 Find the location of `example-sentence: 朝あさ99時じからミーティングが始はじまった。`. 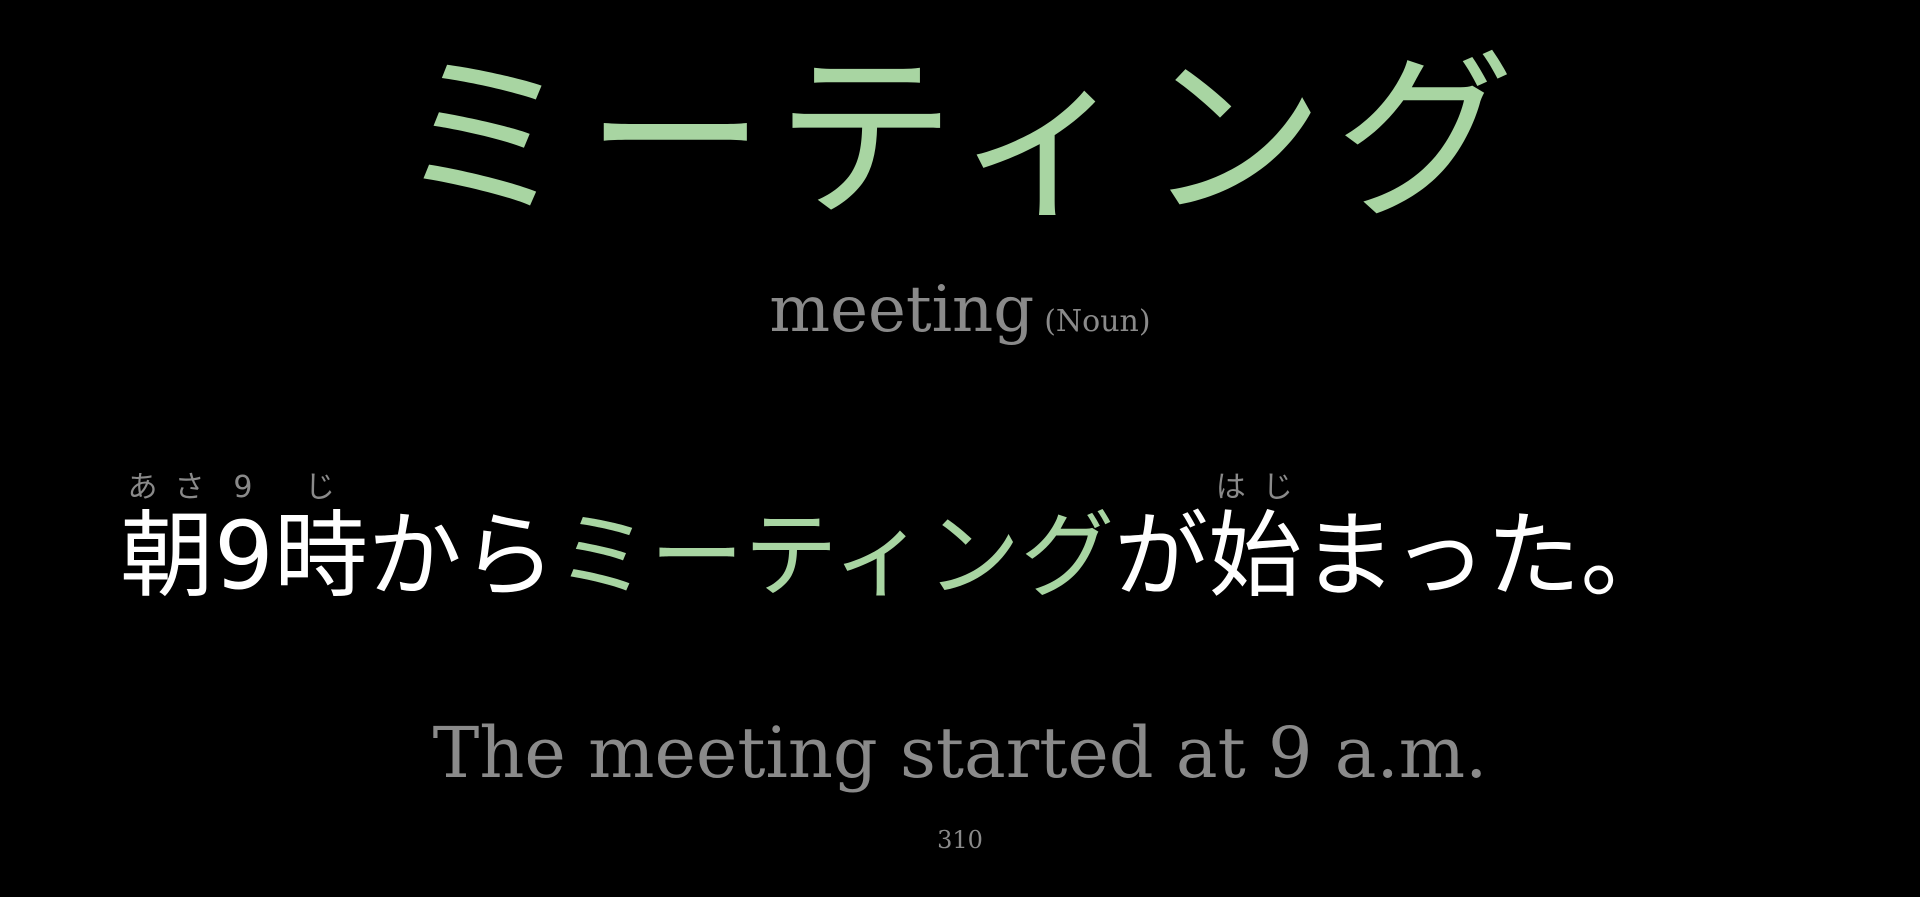

example-sentence: 朝あさ99時じからミーティングが始はじまった。 is located at coordinates (897, 537).